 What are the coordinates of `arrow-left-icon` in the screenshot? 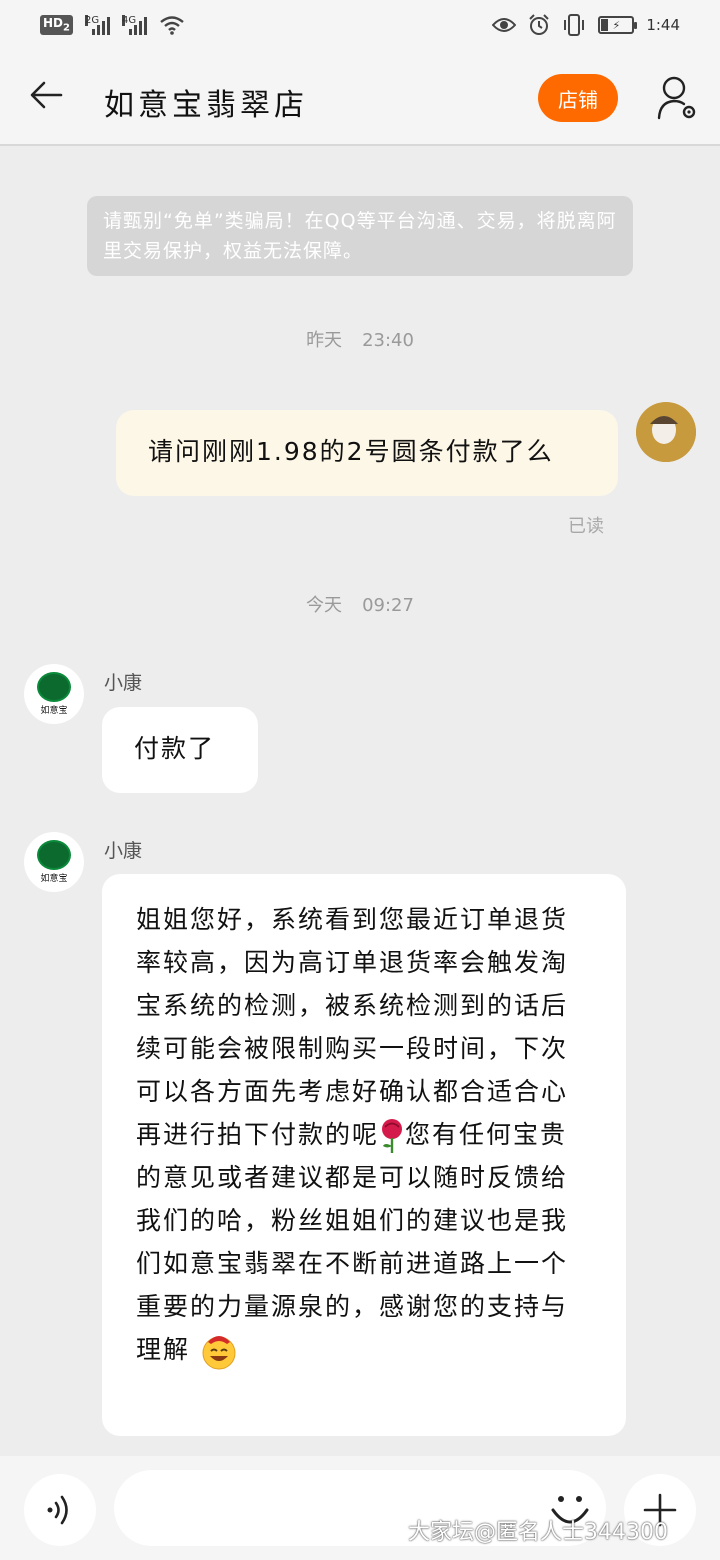 It's located at (46, 95).